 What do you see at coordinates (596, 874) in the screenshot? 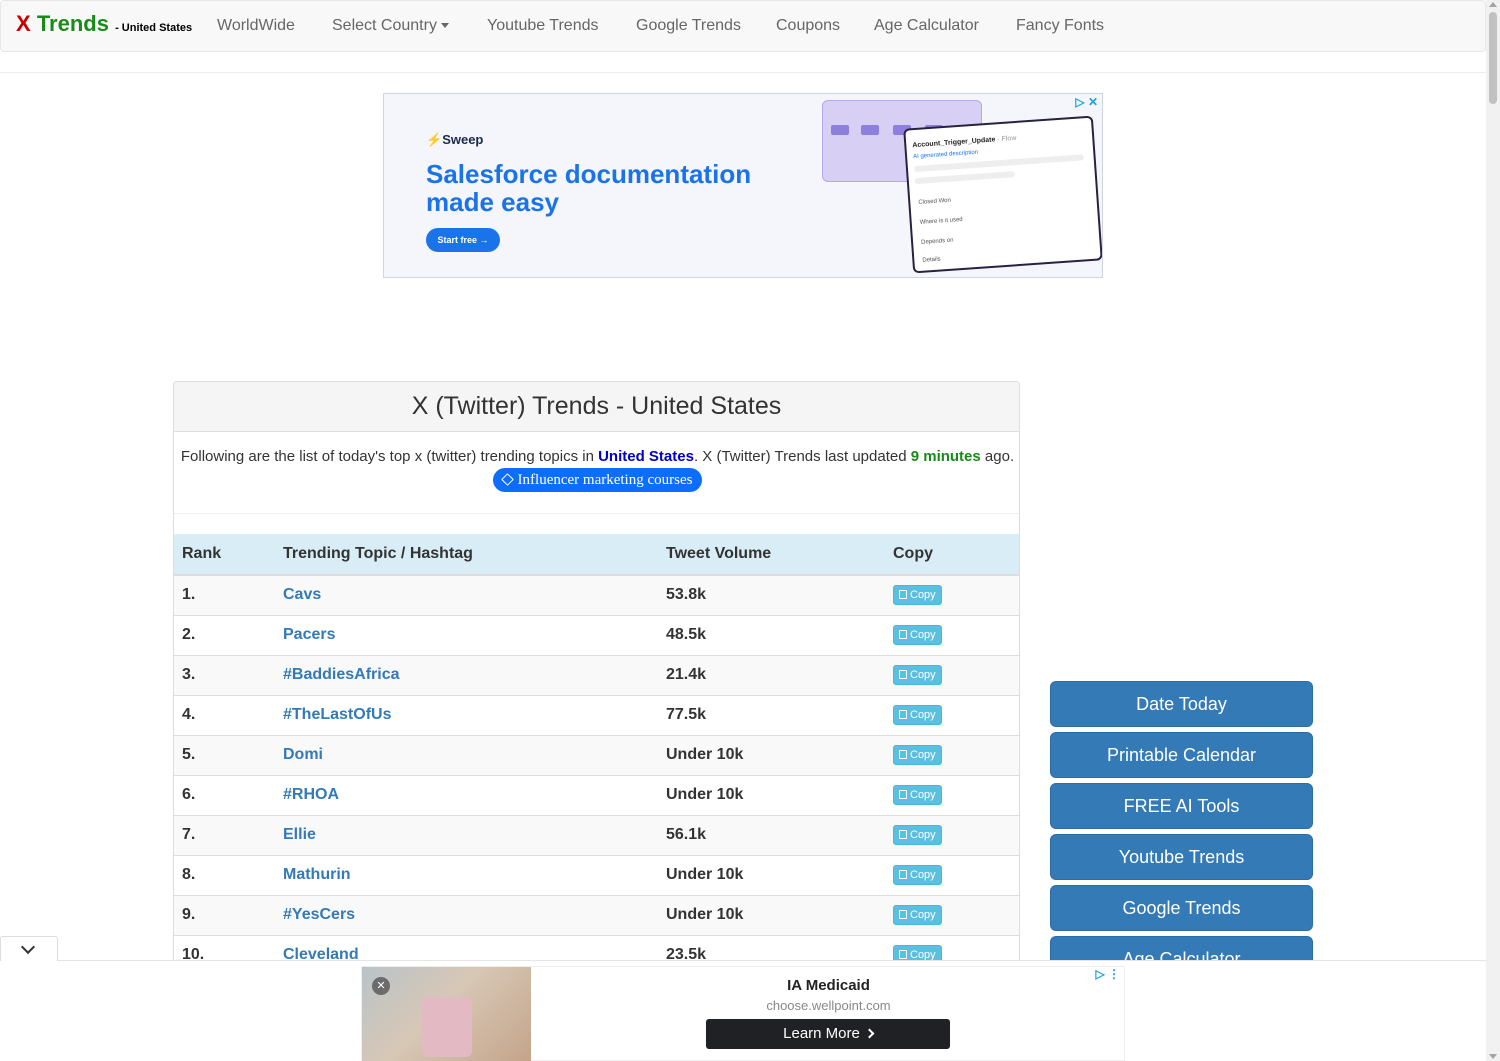
I see `table-row: 8. Mathurin Under 10k Copy` at bounding box center [596, 874].